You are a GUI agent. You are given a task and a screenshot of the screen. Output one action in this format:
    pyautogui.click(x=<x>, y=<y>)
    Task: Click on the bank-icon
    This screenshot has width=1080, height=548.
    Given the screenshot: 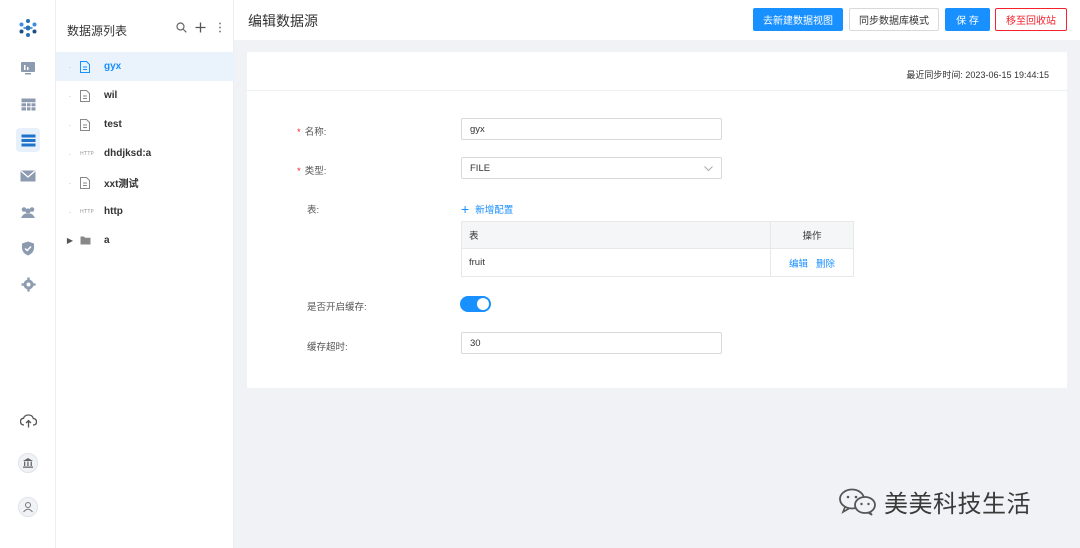 What is the action you would take?
    pyautogui.click(x=28, y=463)
    